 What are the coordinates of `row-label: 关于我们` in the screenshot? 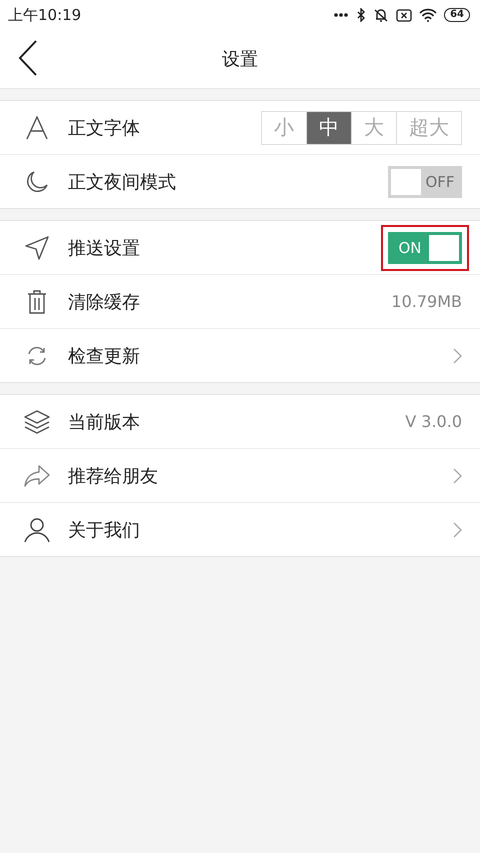 It's located at (104, 530).